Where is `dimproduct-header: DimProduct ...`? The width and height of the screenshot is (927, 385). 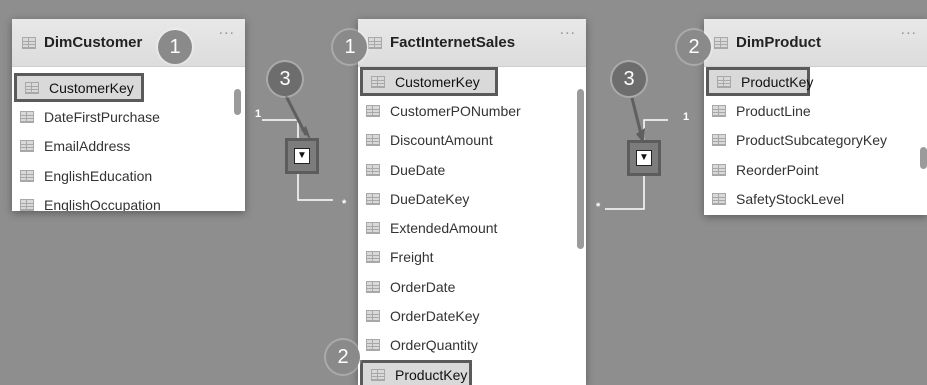
dimproduct-header: DimProduct ... is located at coordinates (815, 43).